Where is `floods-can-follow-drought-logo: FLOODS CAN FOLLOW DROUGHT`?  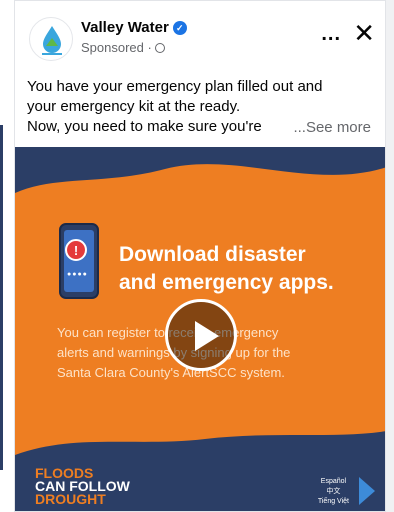 floods-can-follow-drought-logo: FLOODS CAN FOLLOW DROUGHT is located at coordinates (82, 486).